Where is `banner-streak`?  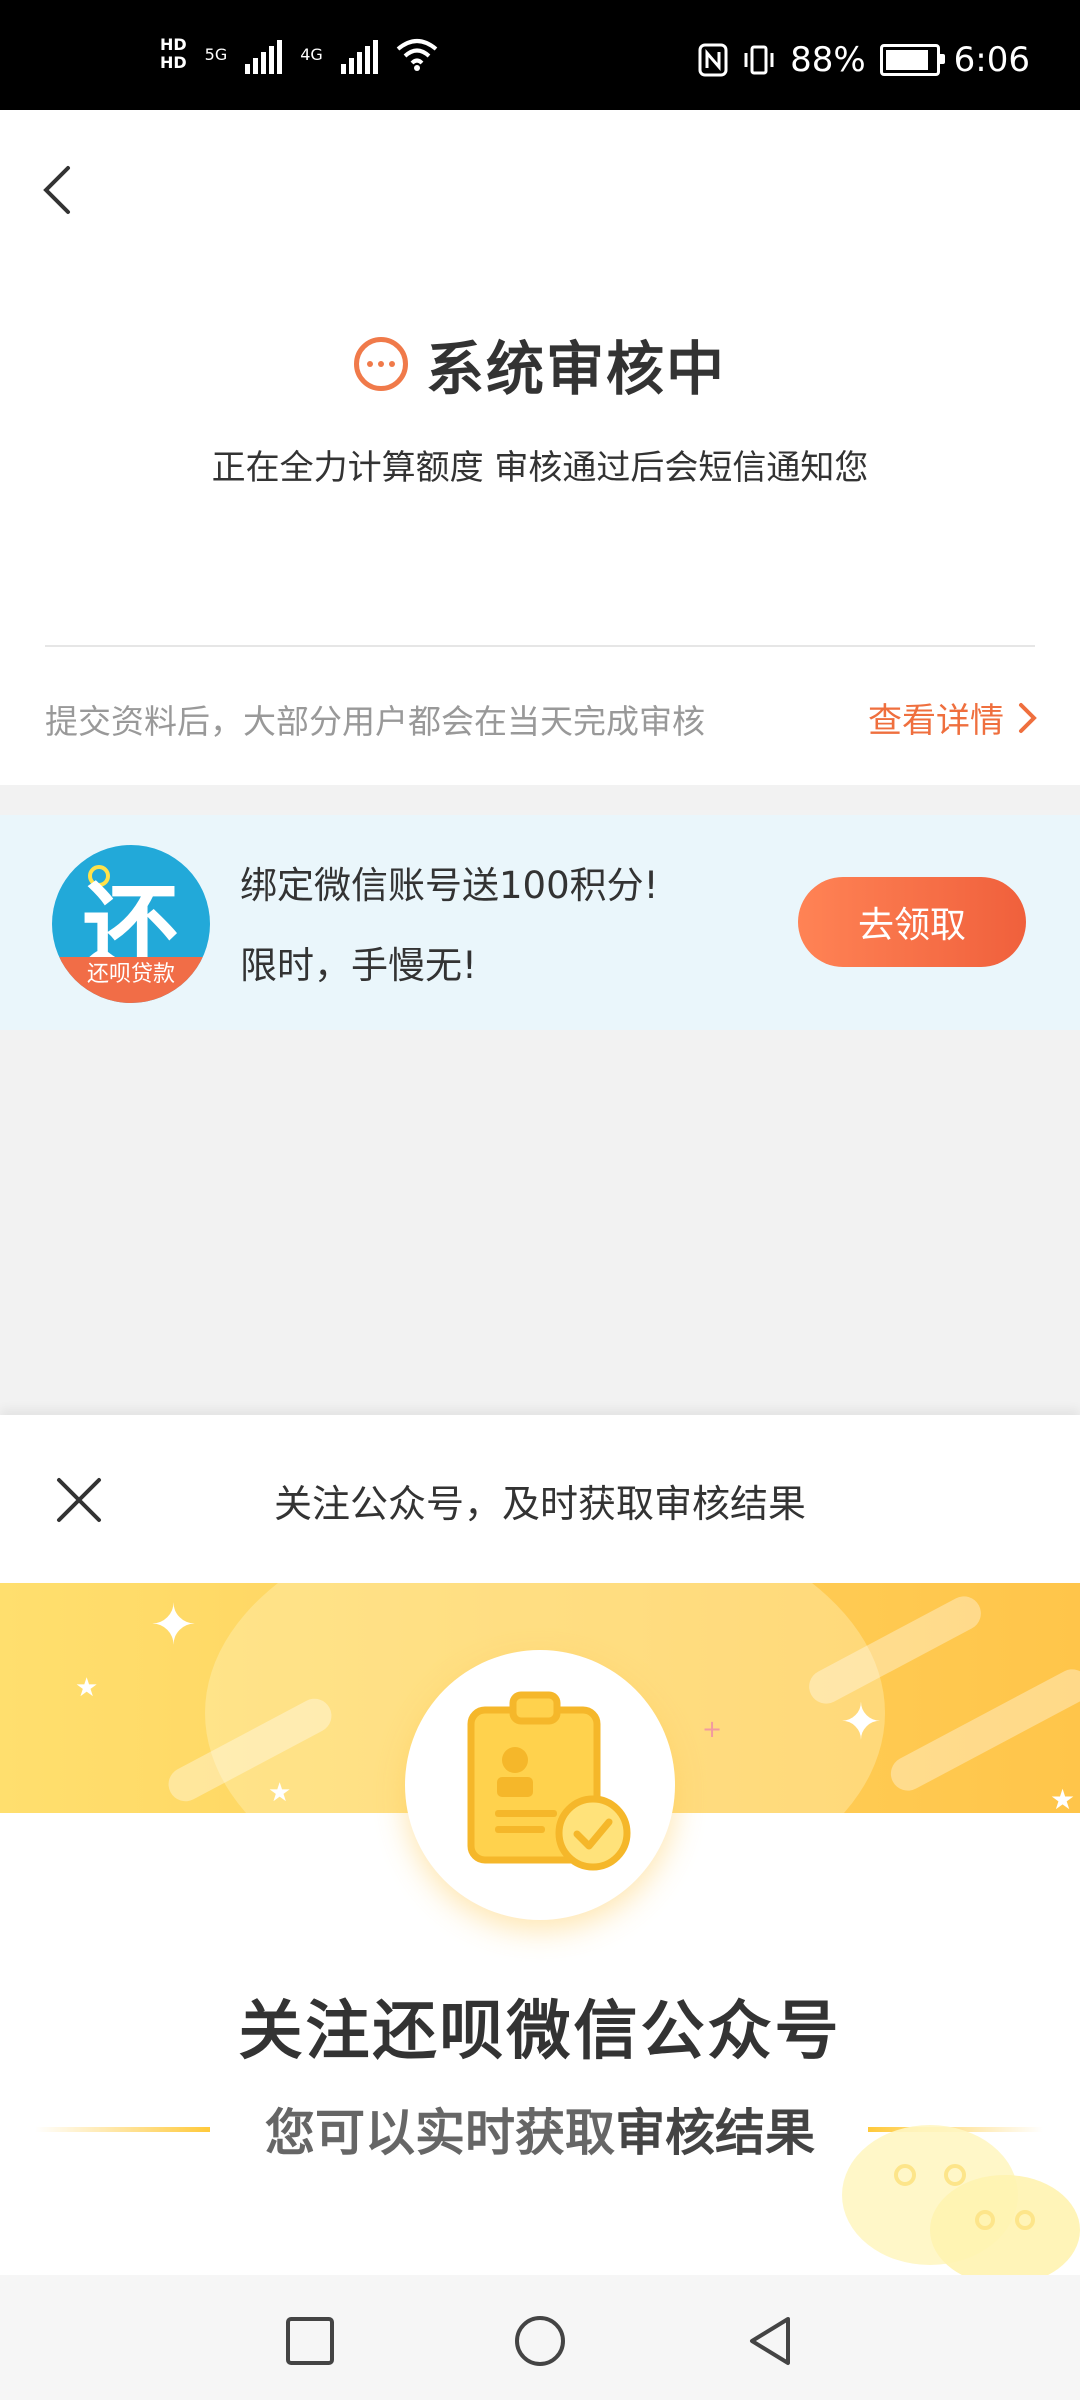 banner-streak is located at coordinates (982, 1730).